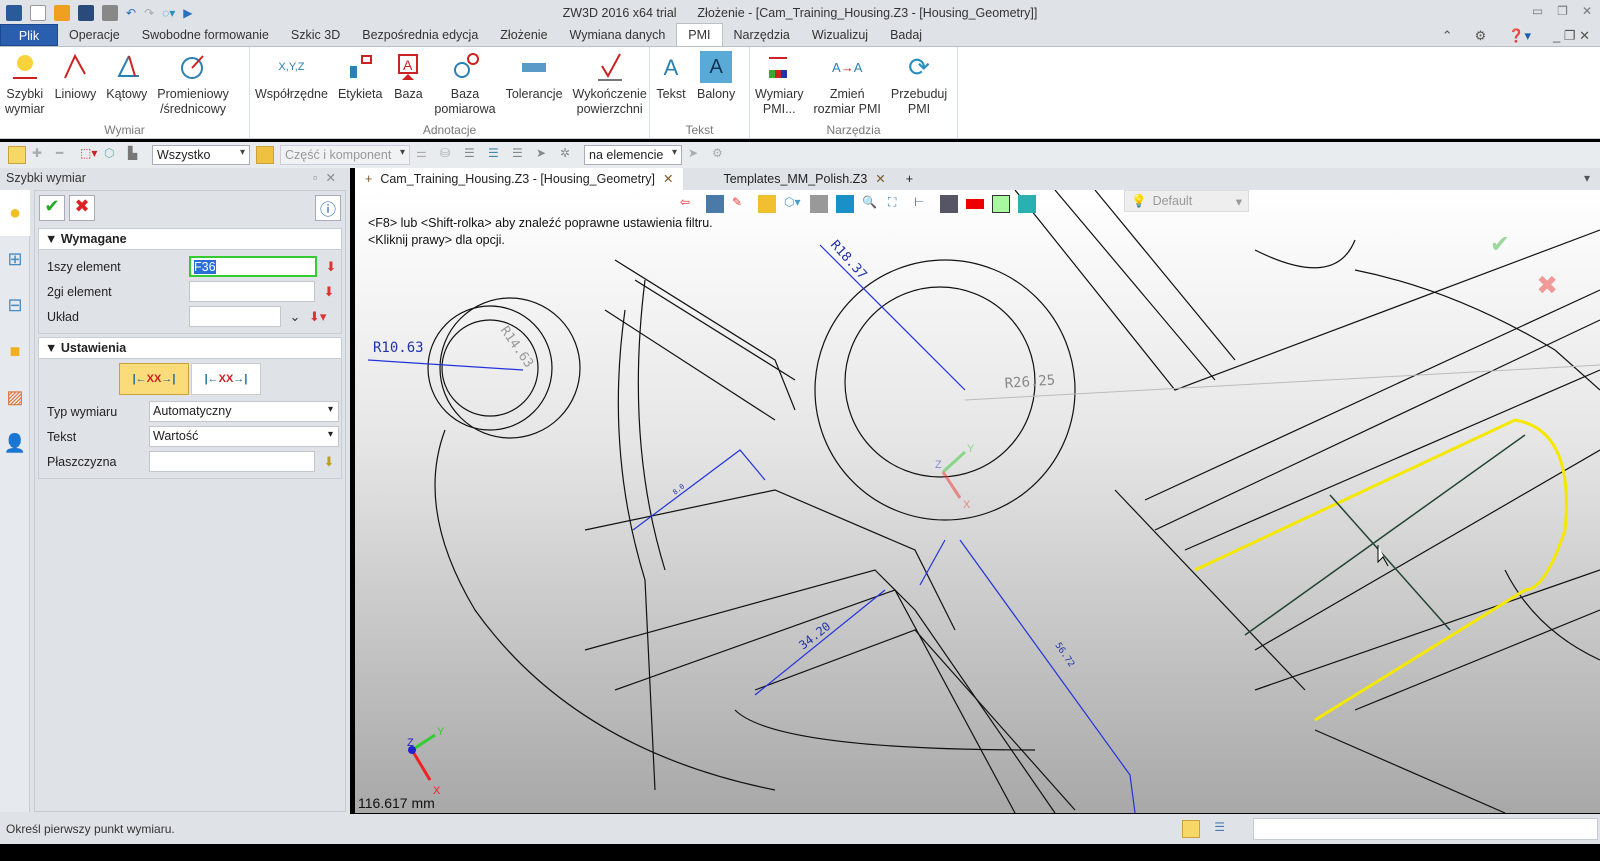 The height and width of the screenshot is (861, 1600). Describe the element at coordinates (235, 316) in the screenshot. I see `layout-field` at that location.